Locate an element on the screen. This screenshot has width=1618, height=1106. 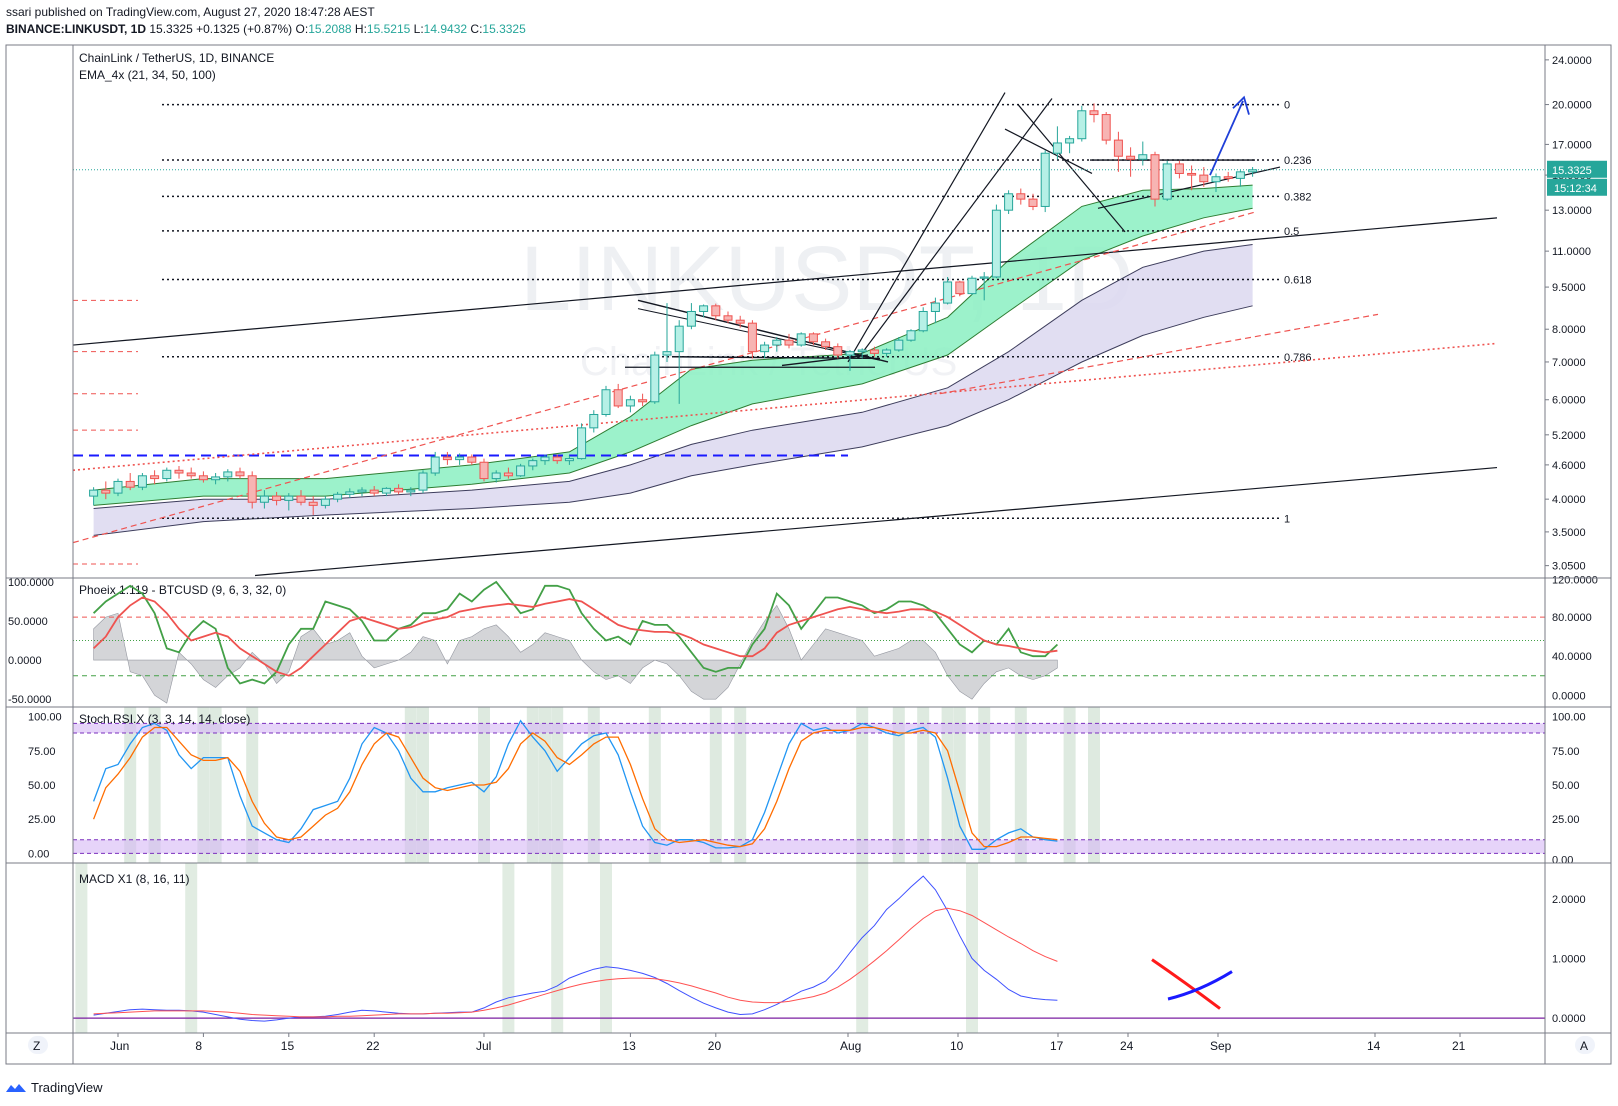
low-value: 14.9432 is located at coordinates (445, 29).